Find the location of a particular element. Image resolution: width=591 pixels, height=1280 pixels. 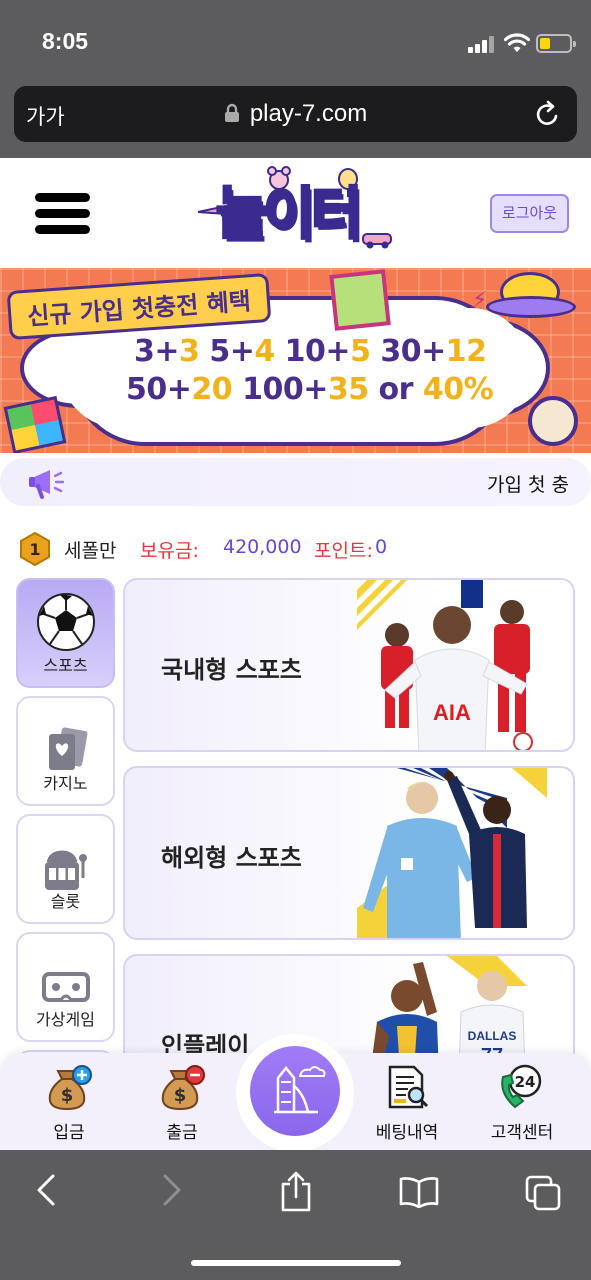

svg-text: 24 is located at coordinates (525, 1082).